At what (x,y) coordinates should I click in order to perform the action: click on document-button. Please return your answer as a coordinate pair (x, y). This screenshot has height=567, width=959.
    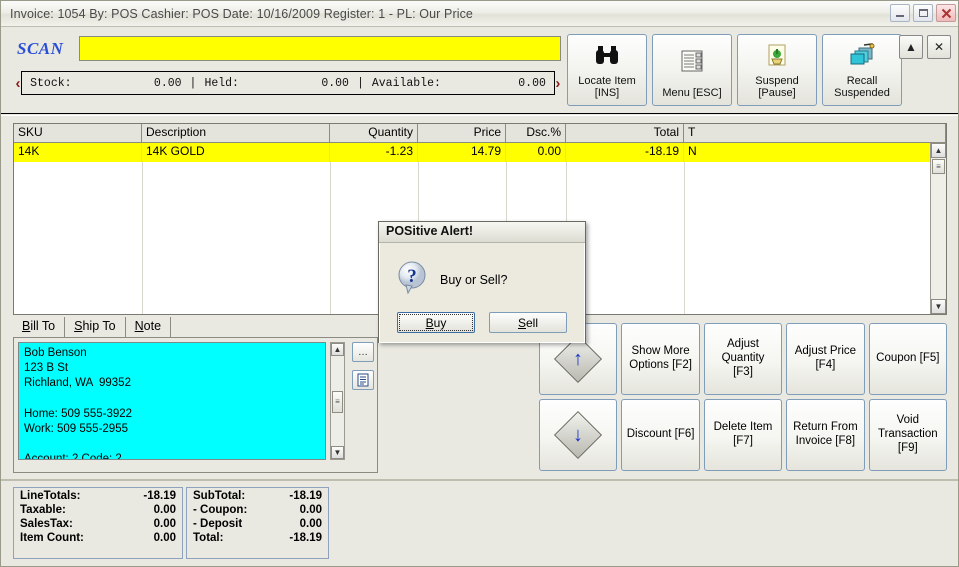
    Looking at the image, I should click on (363, 380).